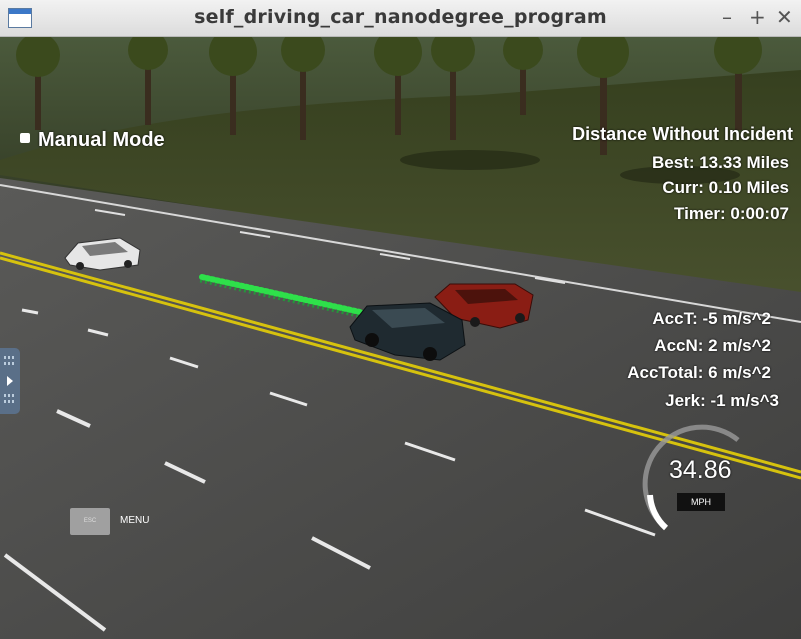 This screenshot has width=801, height=639. Describe the element at coordinates (90, 521) in the screenshot. I see `esc-button: ESC` at that location.